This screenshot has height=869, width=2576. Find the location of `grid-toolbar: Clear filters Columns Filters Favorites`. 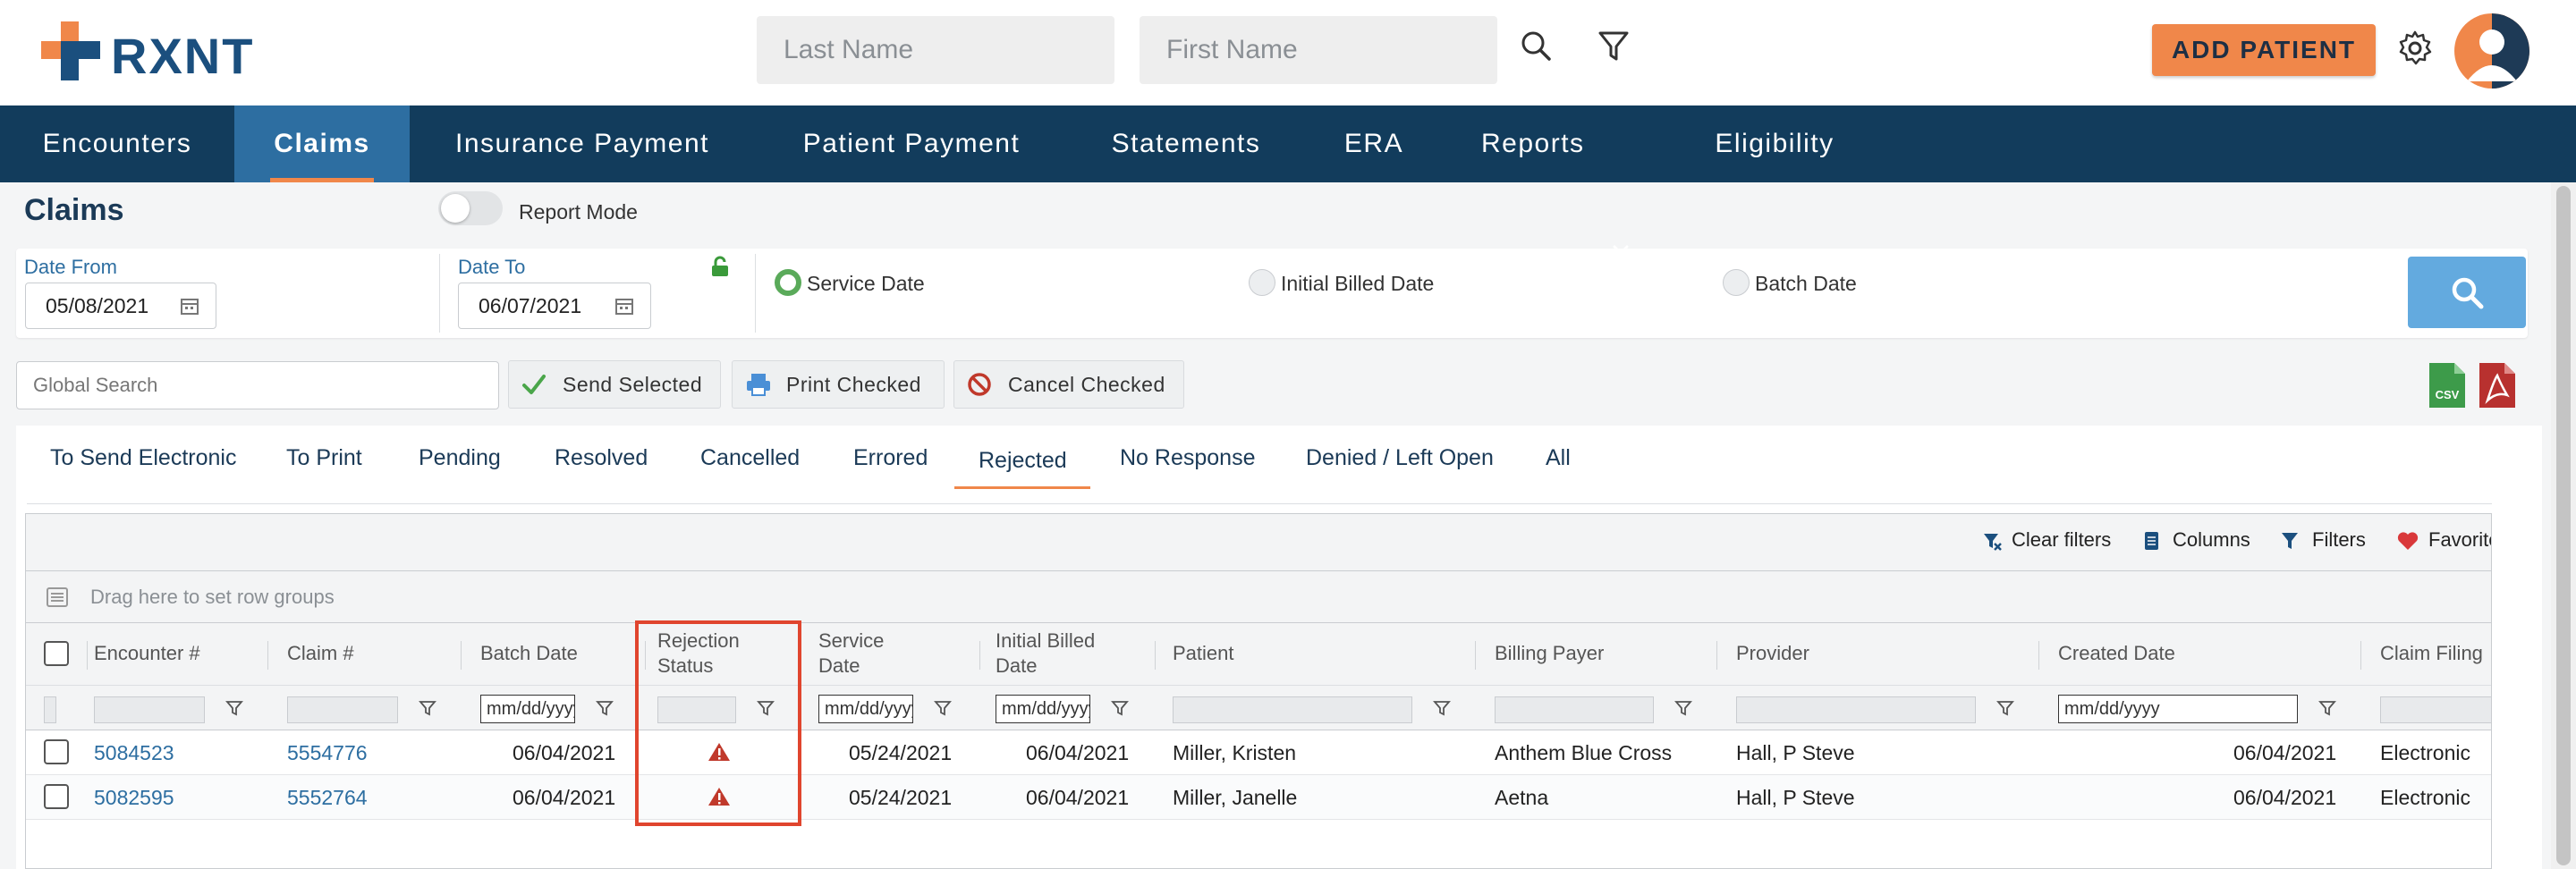

grid-toolbar: Clear filters Columns Filters Favorites is located at coordinates (1258, 542).